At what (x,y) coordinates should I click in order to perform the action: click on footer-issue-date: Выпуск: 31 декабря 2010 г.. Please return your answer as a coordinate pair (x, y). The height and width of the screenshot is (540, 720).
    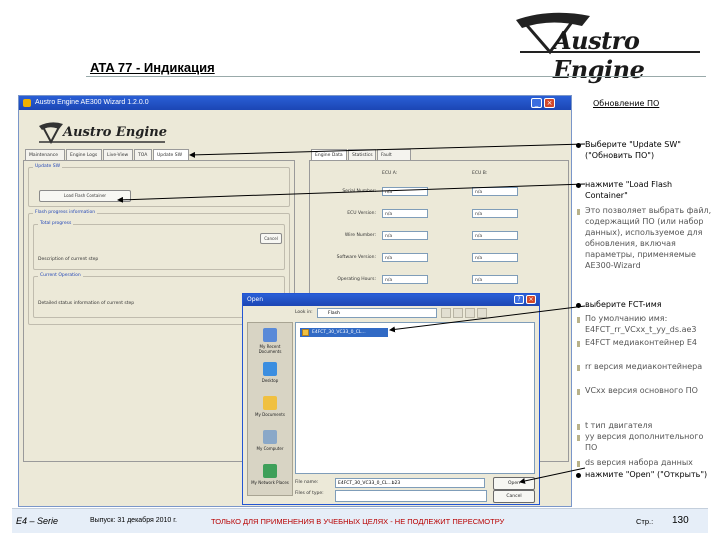
    Looking at the image, I should click on (133, 520).